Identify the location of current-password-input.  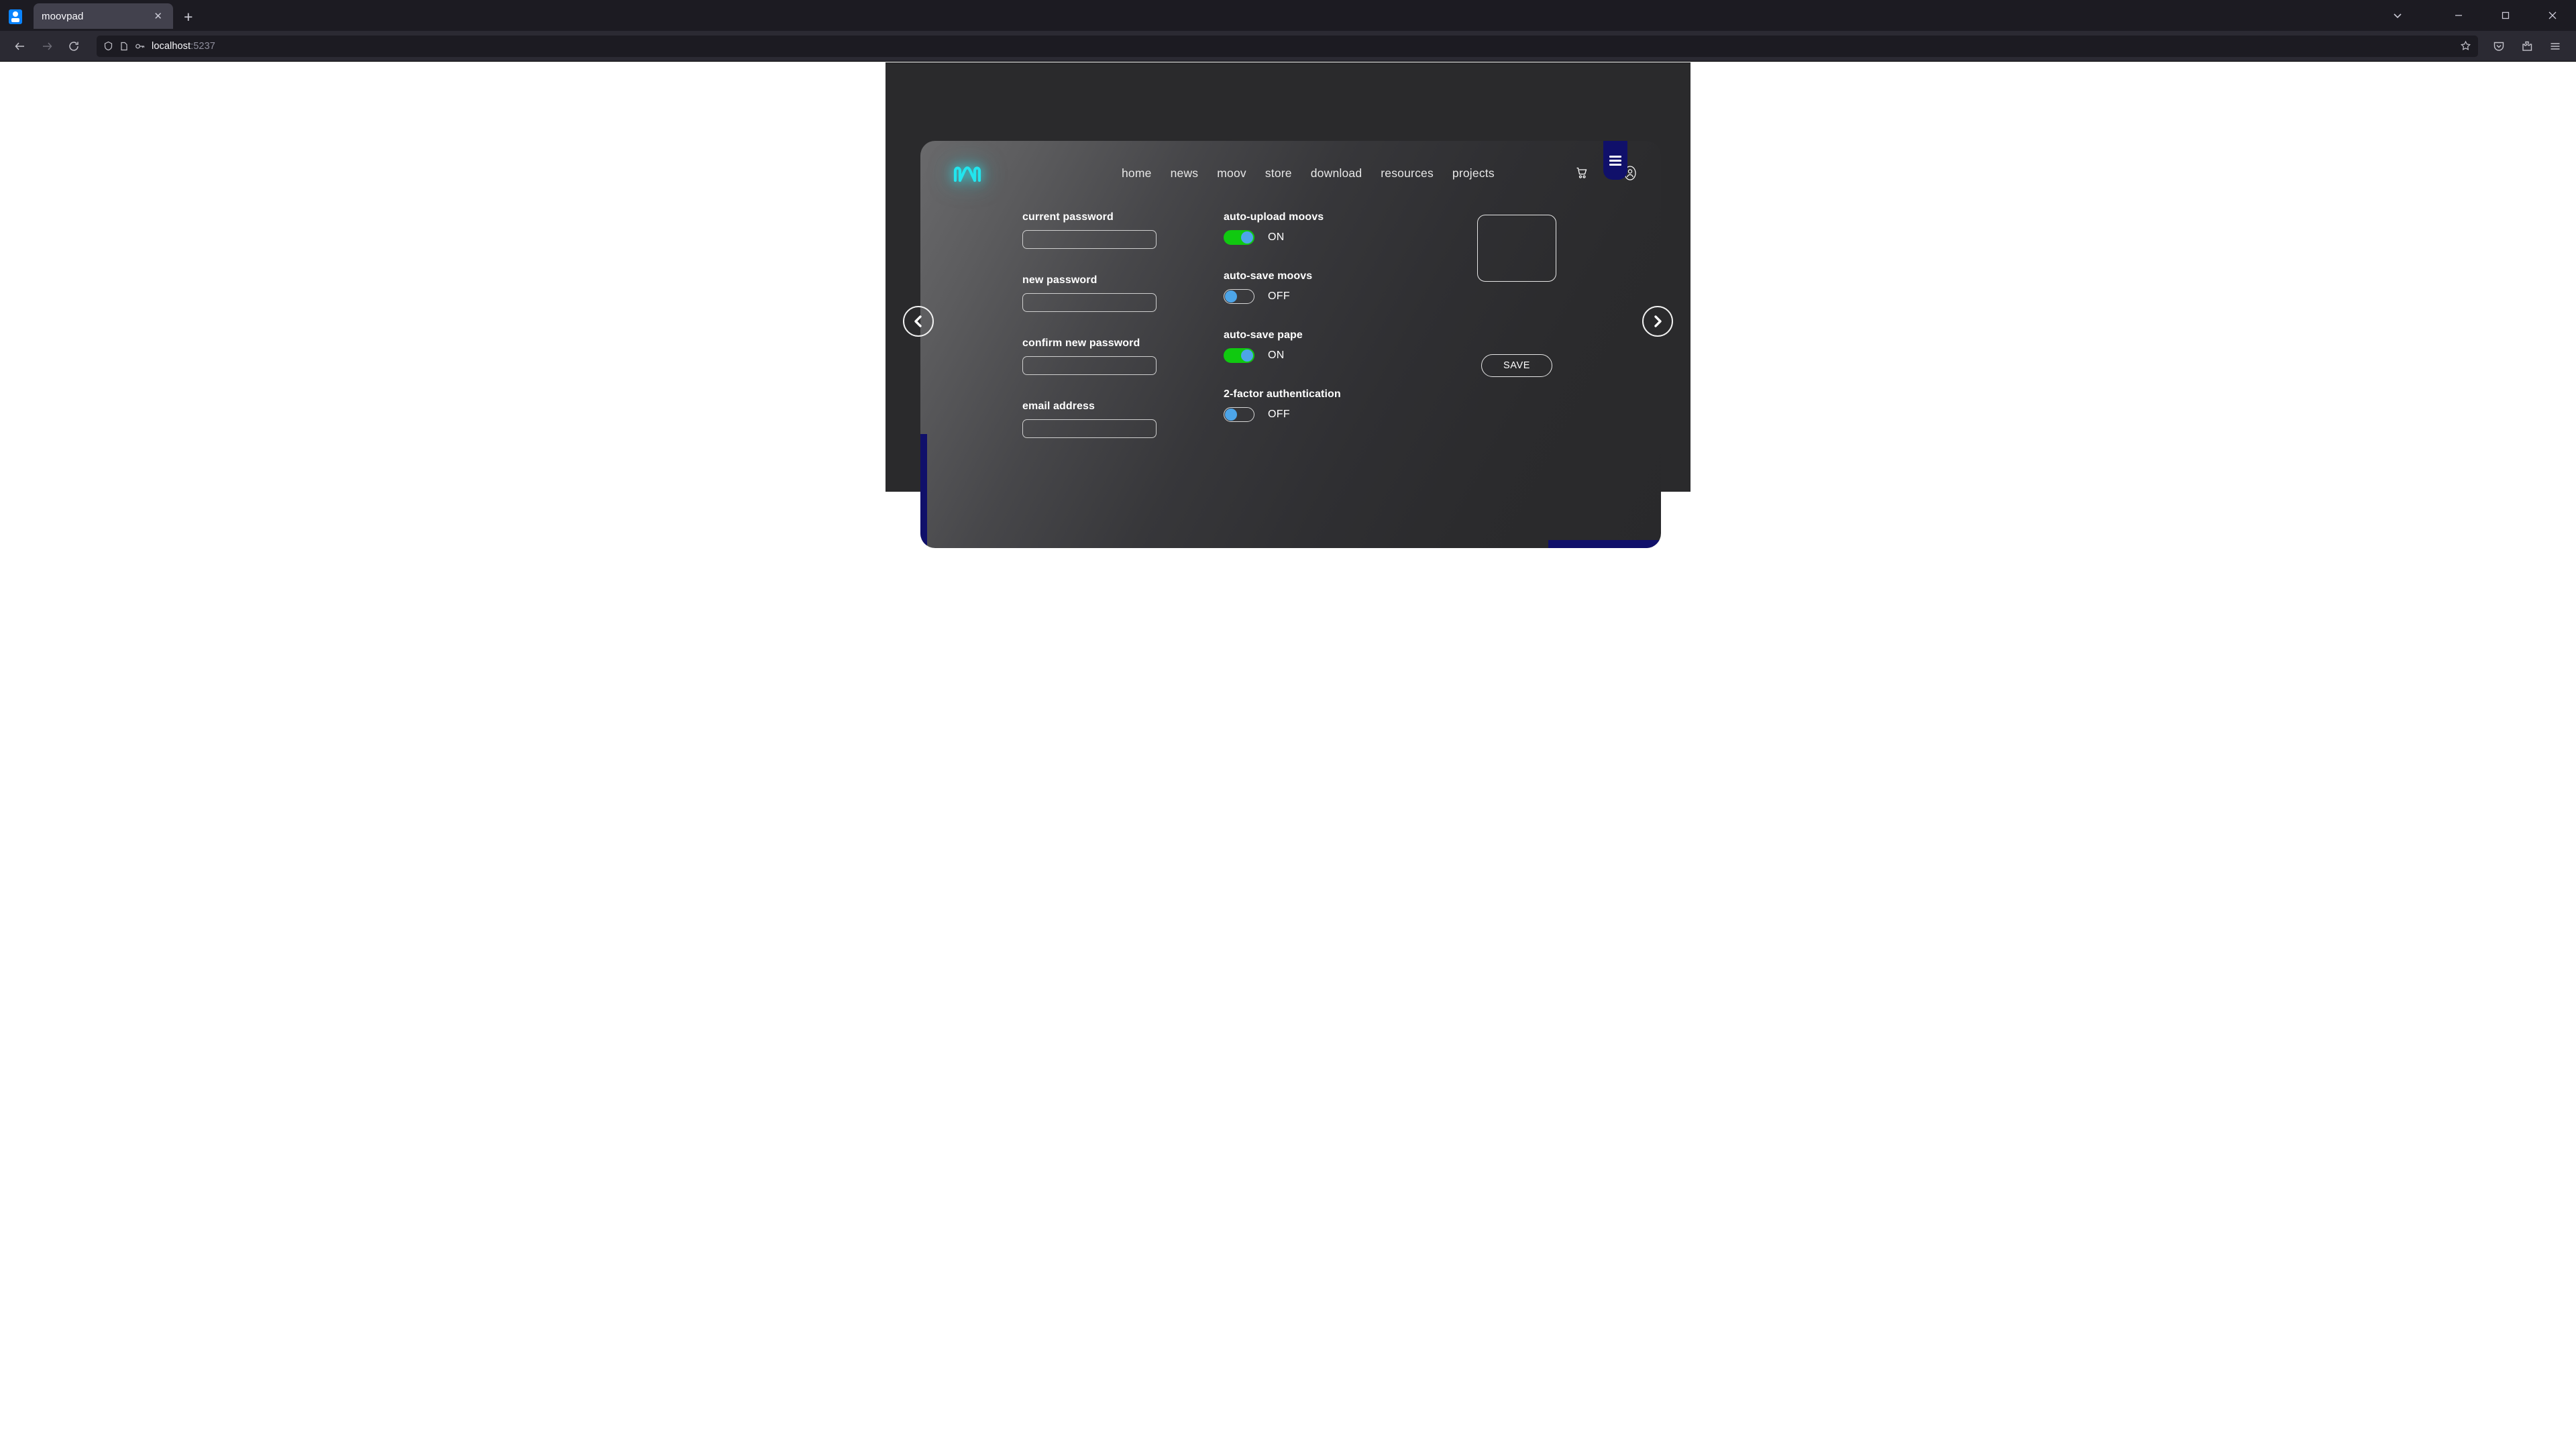
(1089, 239).